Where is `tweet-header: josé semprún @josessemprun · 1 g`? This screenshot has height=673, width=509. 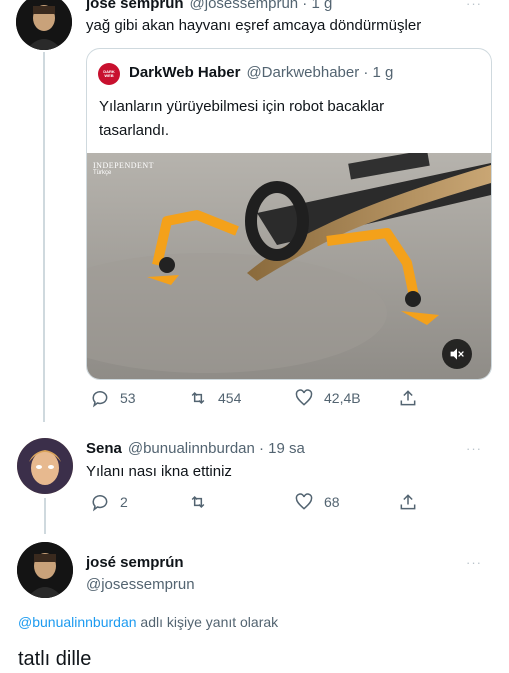
tweet-header: josé semprún @josessemprun · 1 g is located at coordinates (209, 6).